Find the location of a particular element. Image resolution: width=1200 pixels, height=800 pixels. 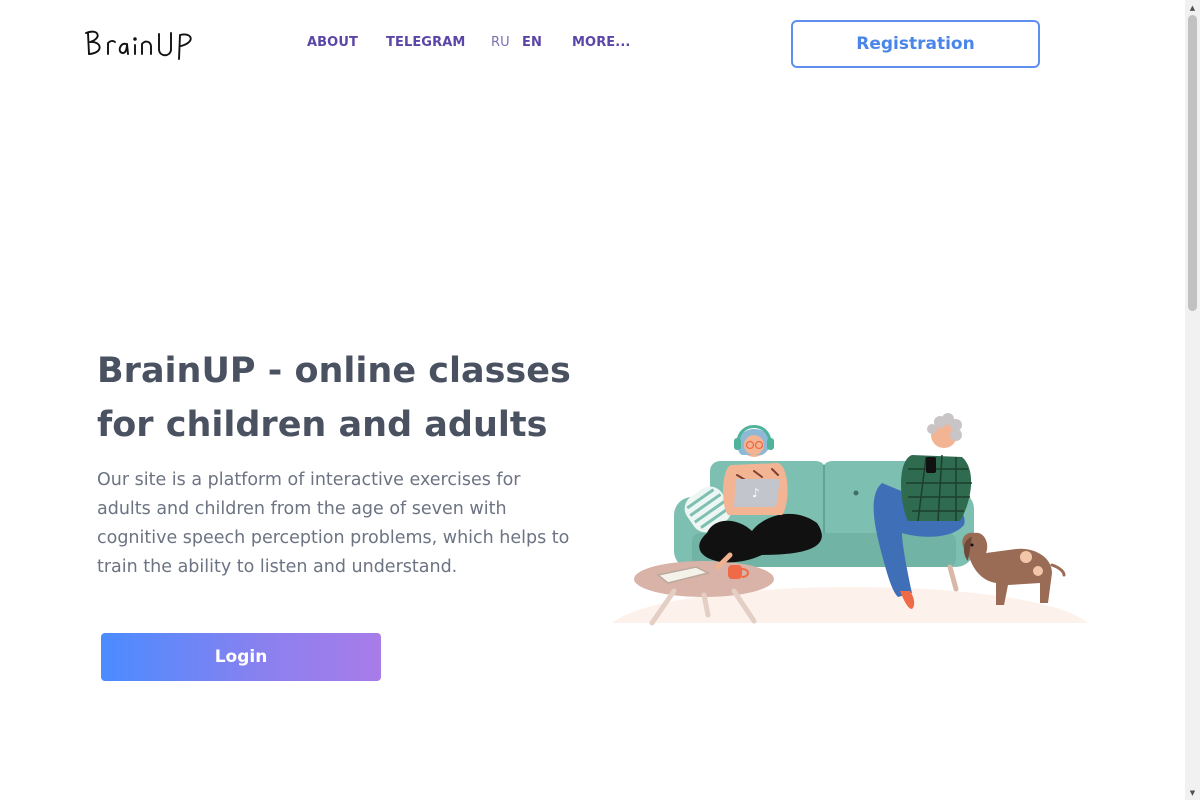

scroll-thumb is located at coordinates (1192, 163).